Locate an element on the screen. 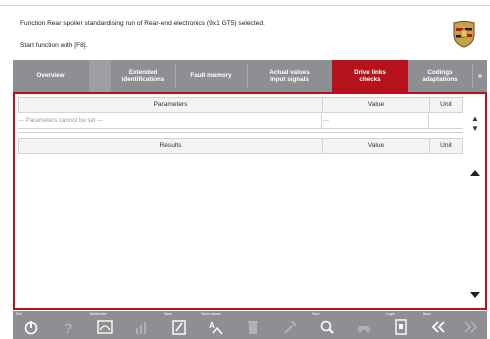  tab-more-chevron-icon: » is located at coordinates (480, 76).